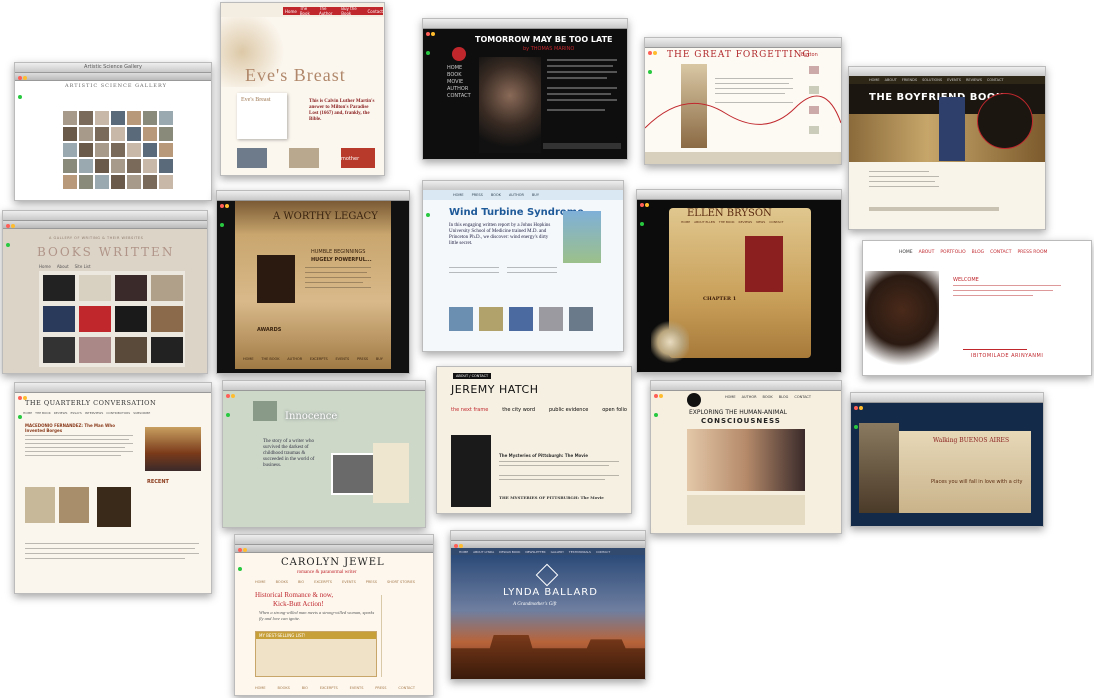 The width and height of the screenshot is (1094, 698). Describe the element at coordinates (291, 11) in the screenshot. I see `nav-home: Home` at that location.